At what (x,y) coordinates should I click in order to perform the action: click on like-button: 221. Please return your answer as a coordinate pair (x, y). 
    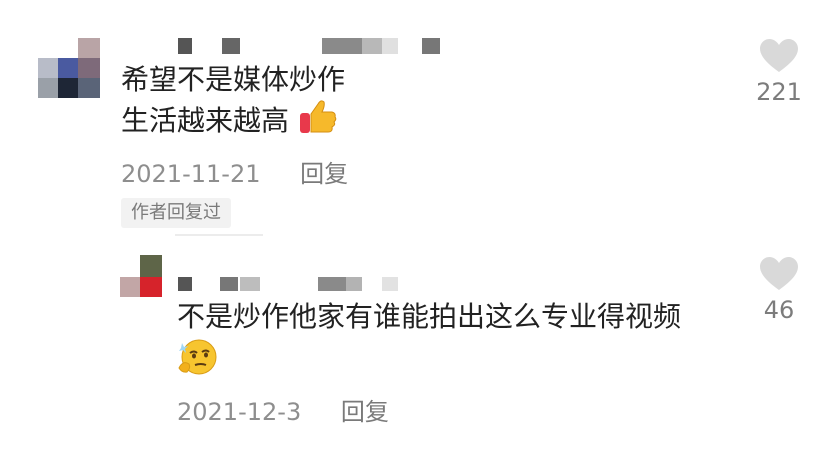
    Looking at the image, I should click on (779, 72).